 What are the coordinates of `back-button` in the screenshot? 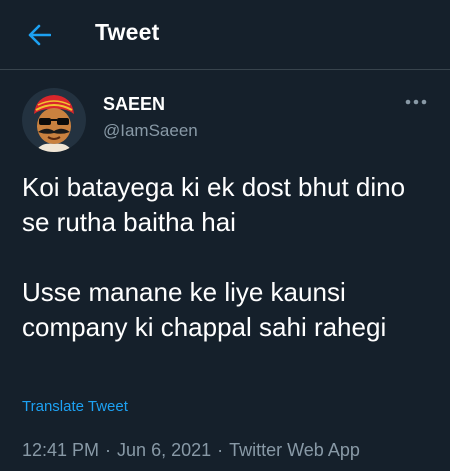 It's located at (39, 35).